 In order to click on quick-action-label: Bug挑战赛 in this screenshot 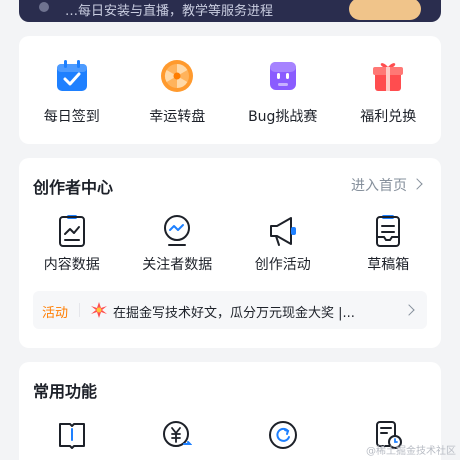, I will do `click(283, 117)`.